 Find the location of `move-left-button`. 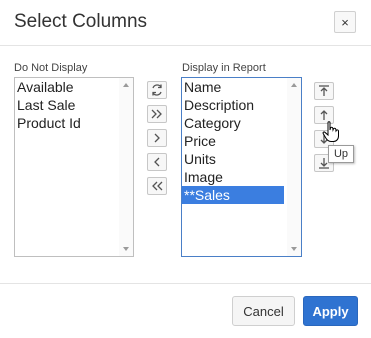

move-left-button is located at coordinates (157, 162).